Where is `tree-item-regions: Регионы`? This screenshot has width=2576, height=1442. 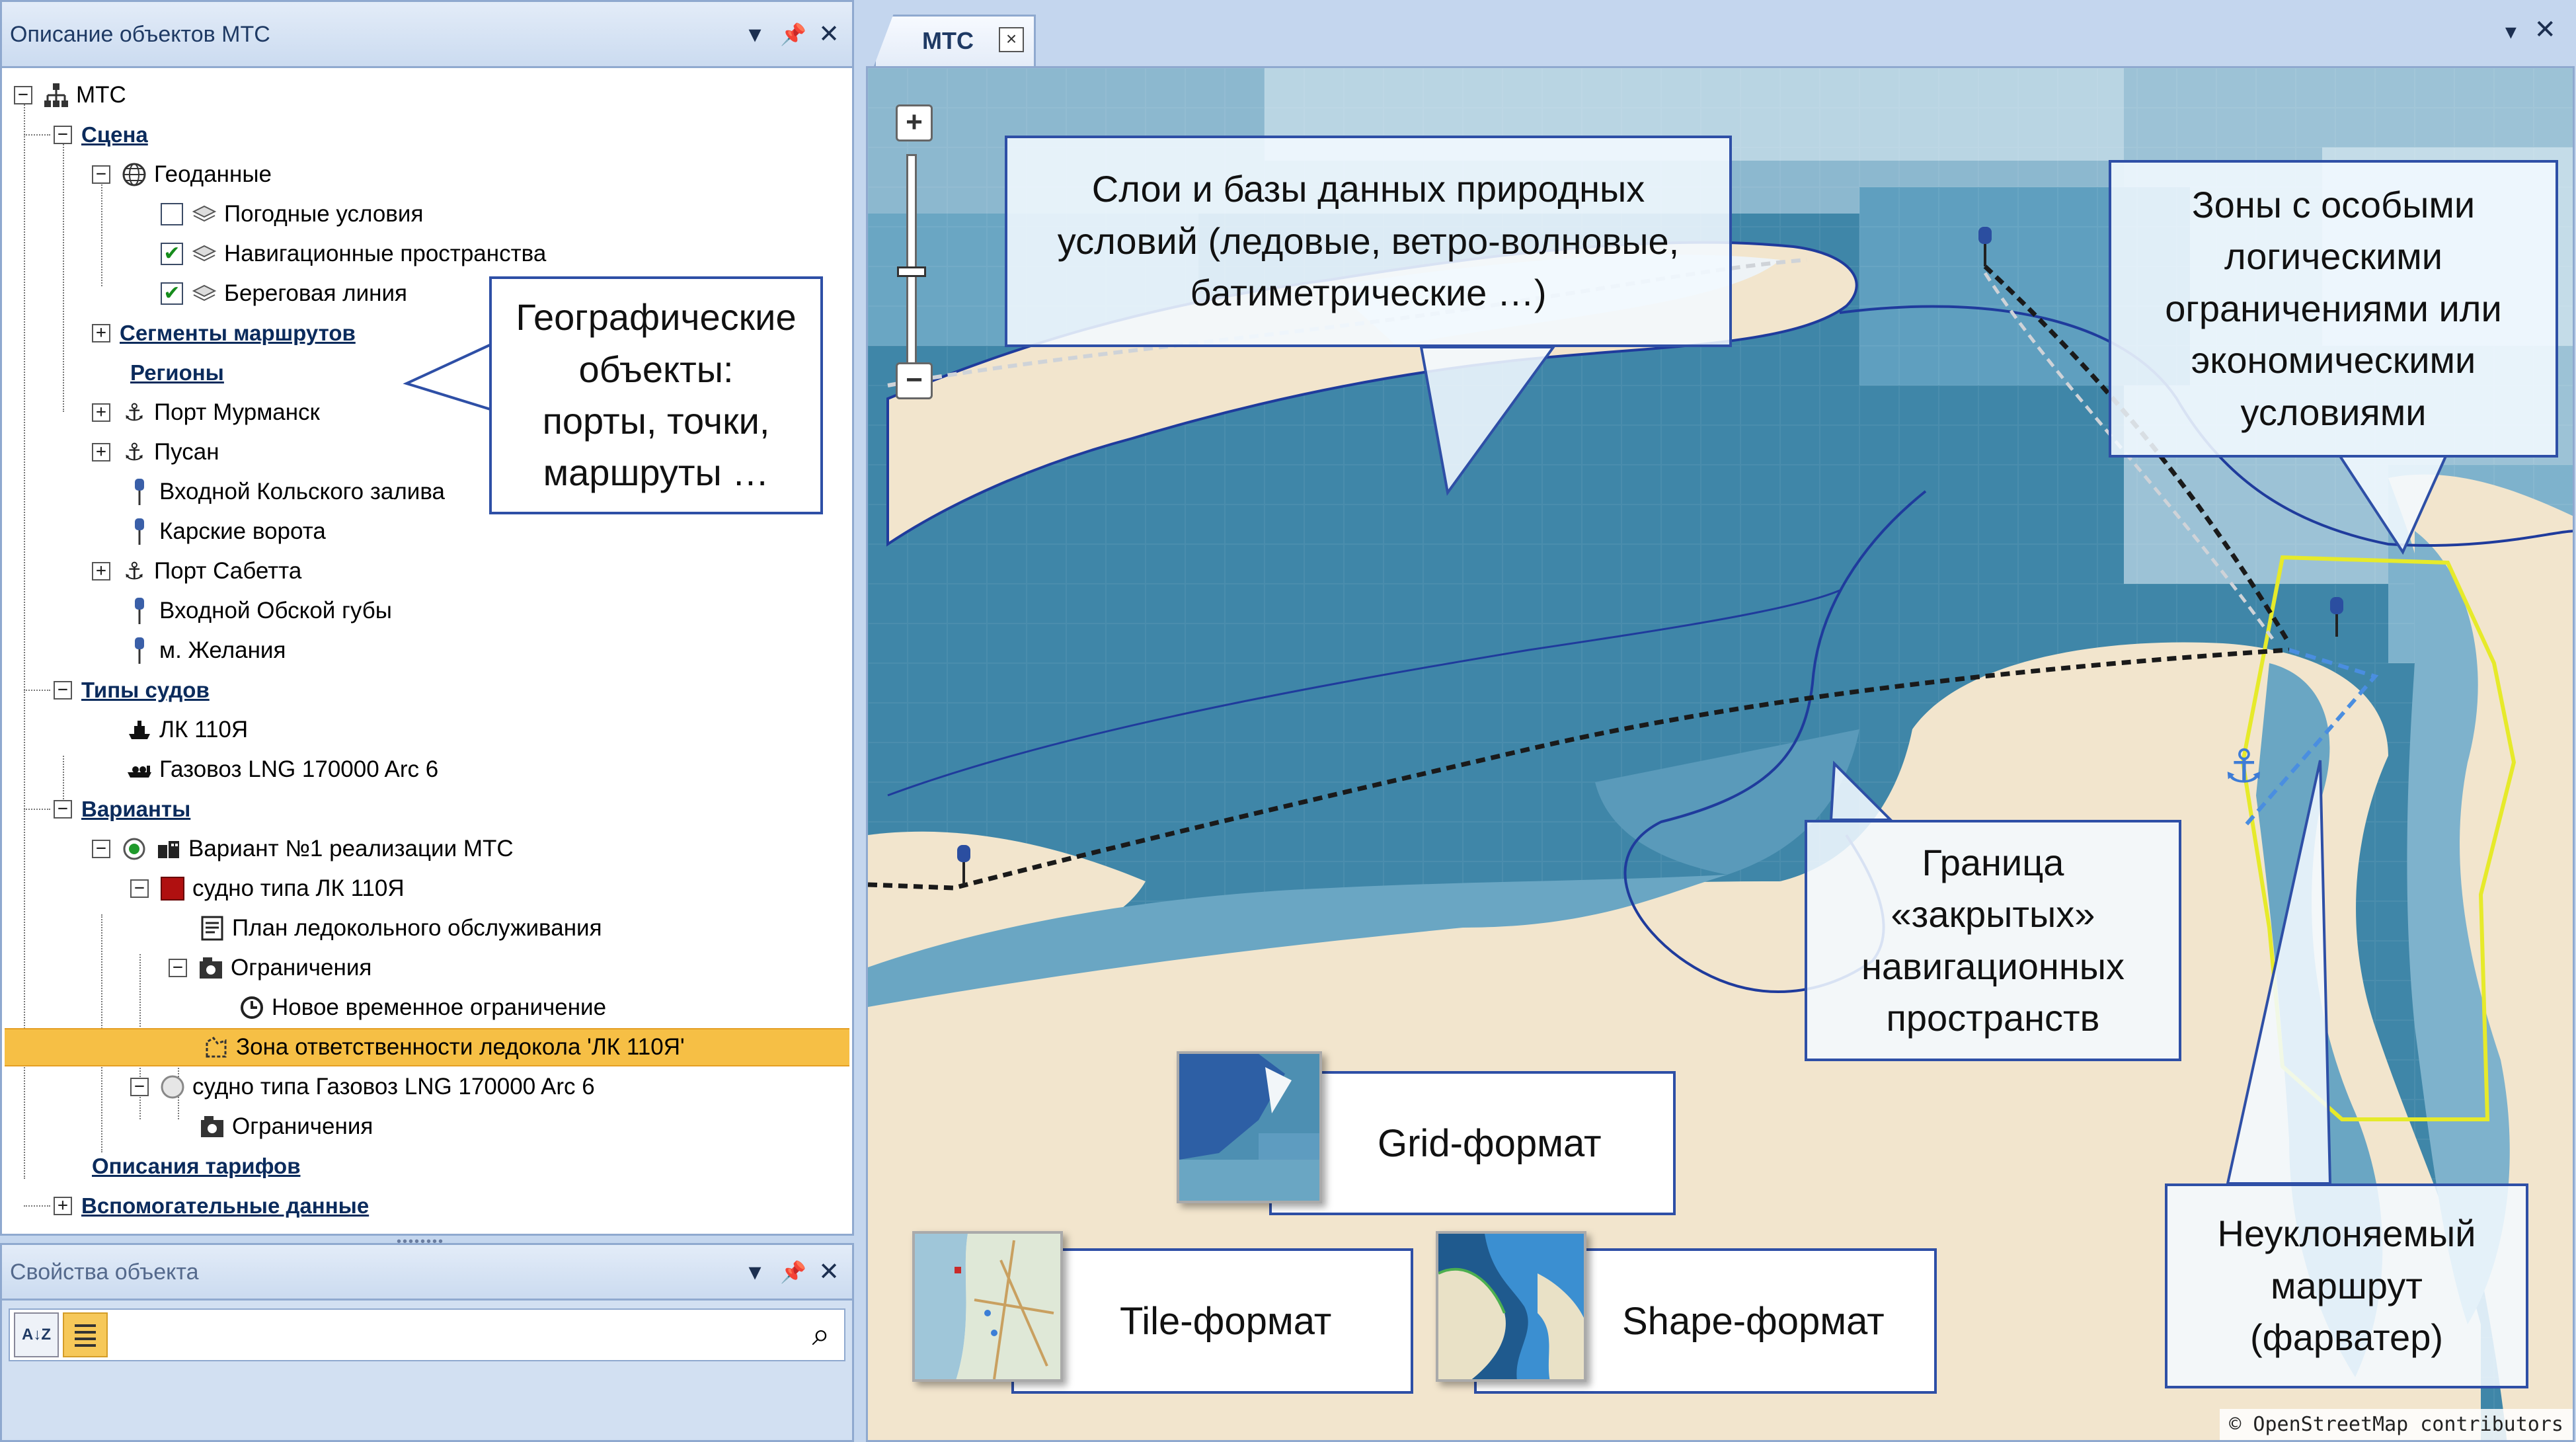
tree-item-regions: Регионы is located at coordinates (177, 373).